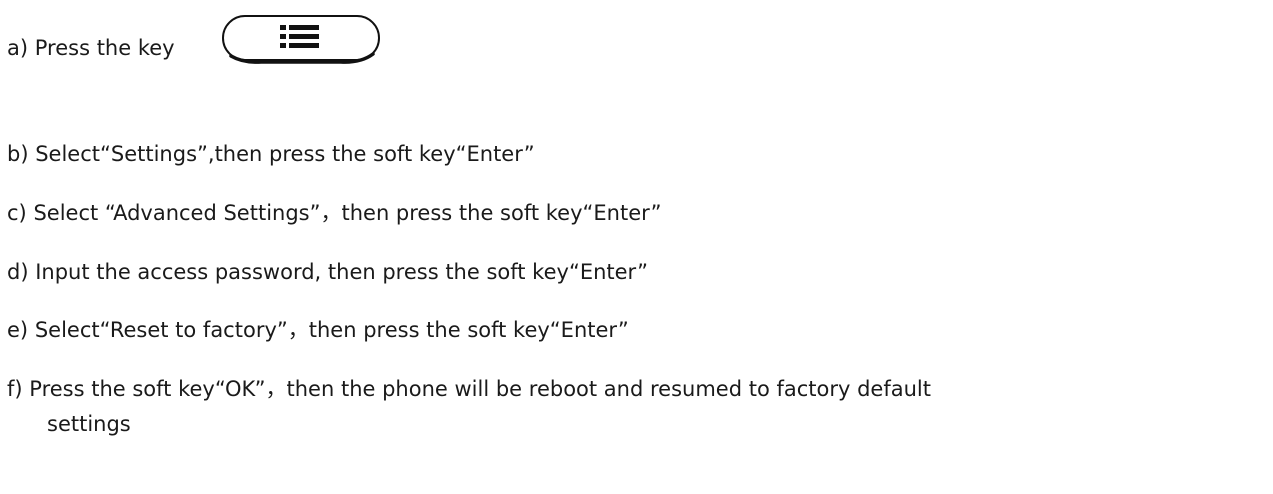 Image resolution: width=1273 pixels, height=494 pixels. I want to click on step-marker: e), so click(18, 330).